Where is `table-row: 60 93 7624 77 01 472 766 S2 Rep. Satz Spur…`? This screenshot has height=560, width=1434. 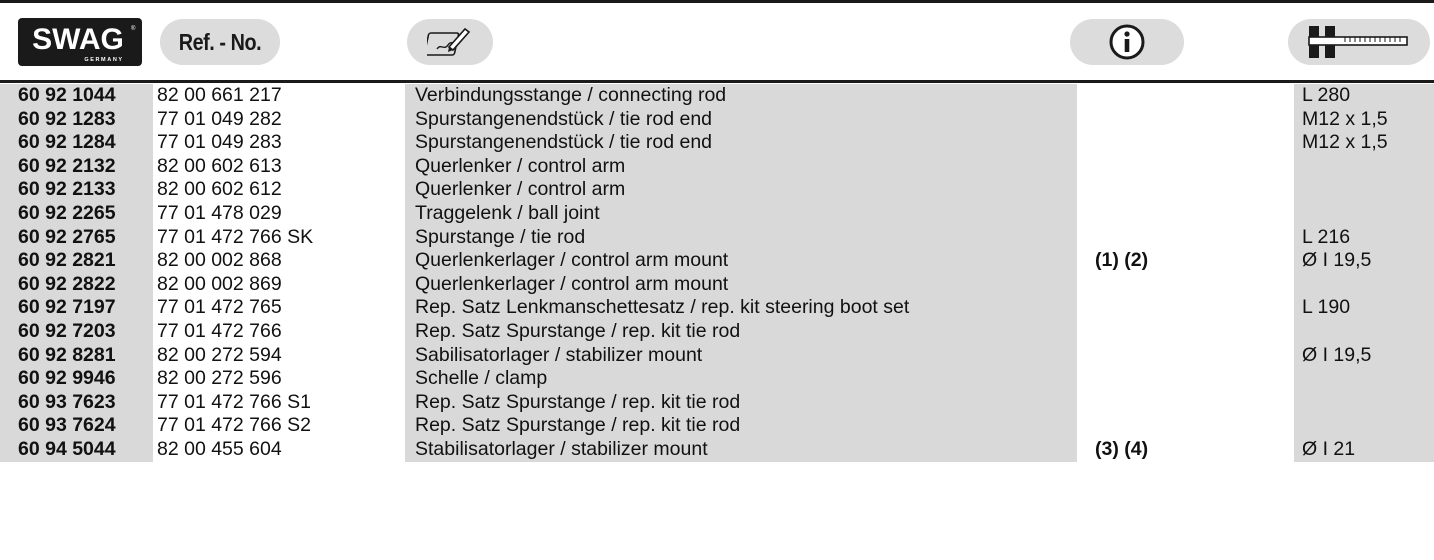 table-row: 60 93 7624 77 01 472 766 S2 Rep. Satz Spur… is located at coordinates (717, 426).